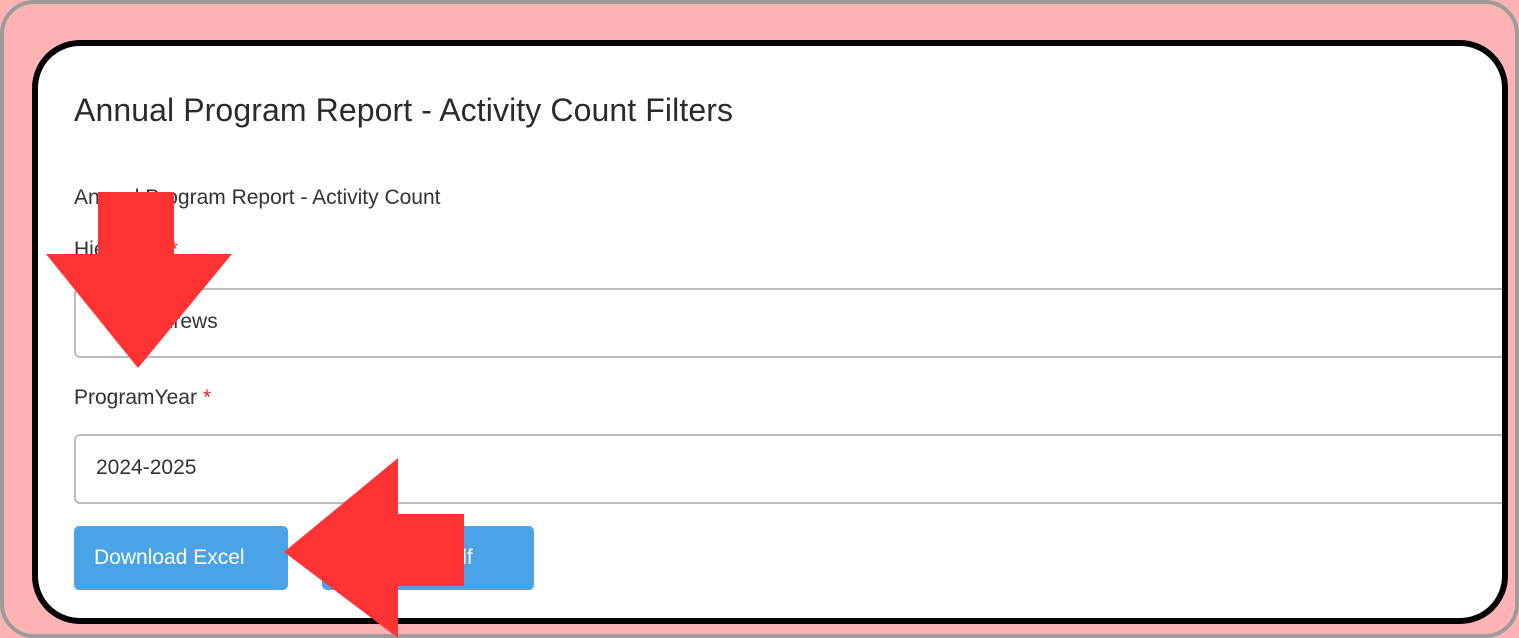 This screenshot has width=1519, height=638. Describe the element at coordinates (119, 249) in the screenshot. I see `hierarchy-label-text: Hierarchy` at that location.